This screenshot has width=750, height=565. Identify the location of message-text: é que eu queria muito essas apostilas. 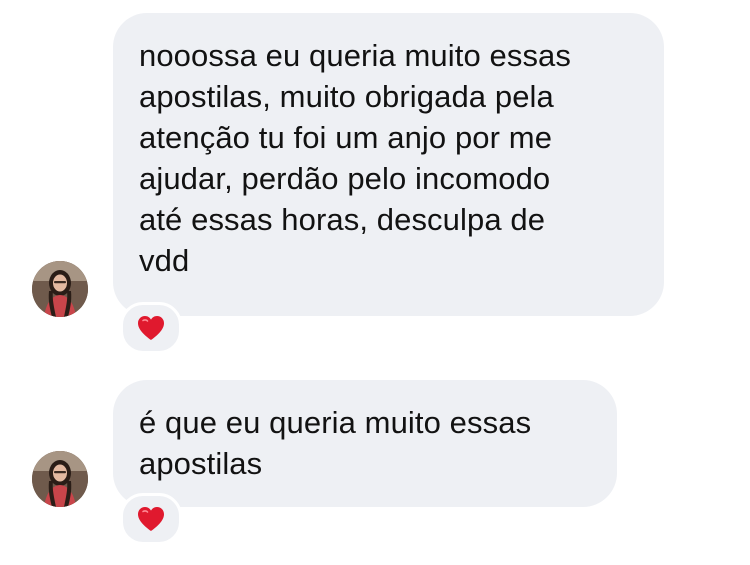
(335, 443).